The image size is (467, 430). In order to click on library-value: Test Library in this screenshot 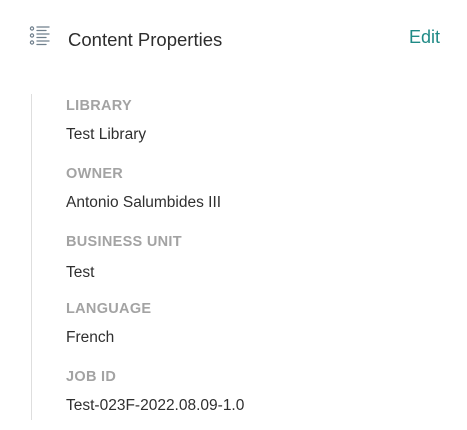, I will do `click(106, 134)`.